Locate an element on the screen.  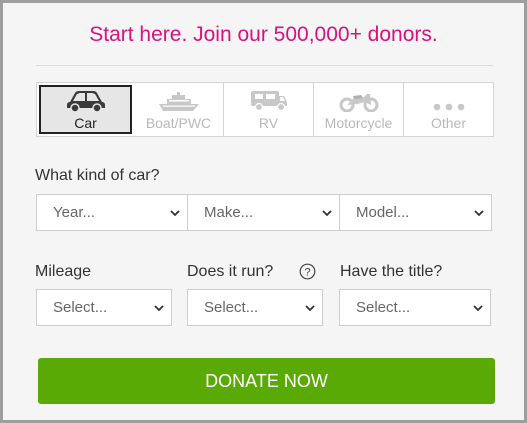
vehicle-tab-motorcycle: Motorcycle is located at coordinates (359, 109).